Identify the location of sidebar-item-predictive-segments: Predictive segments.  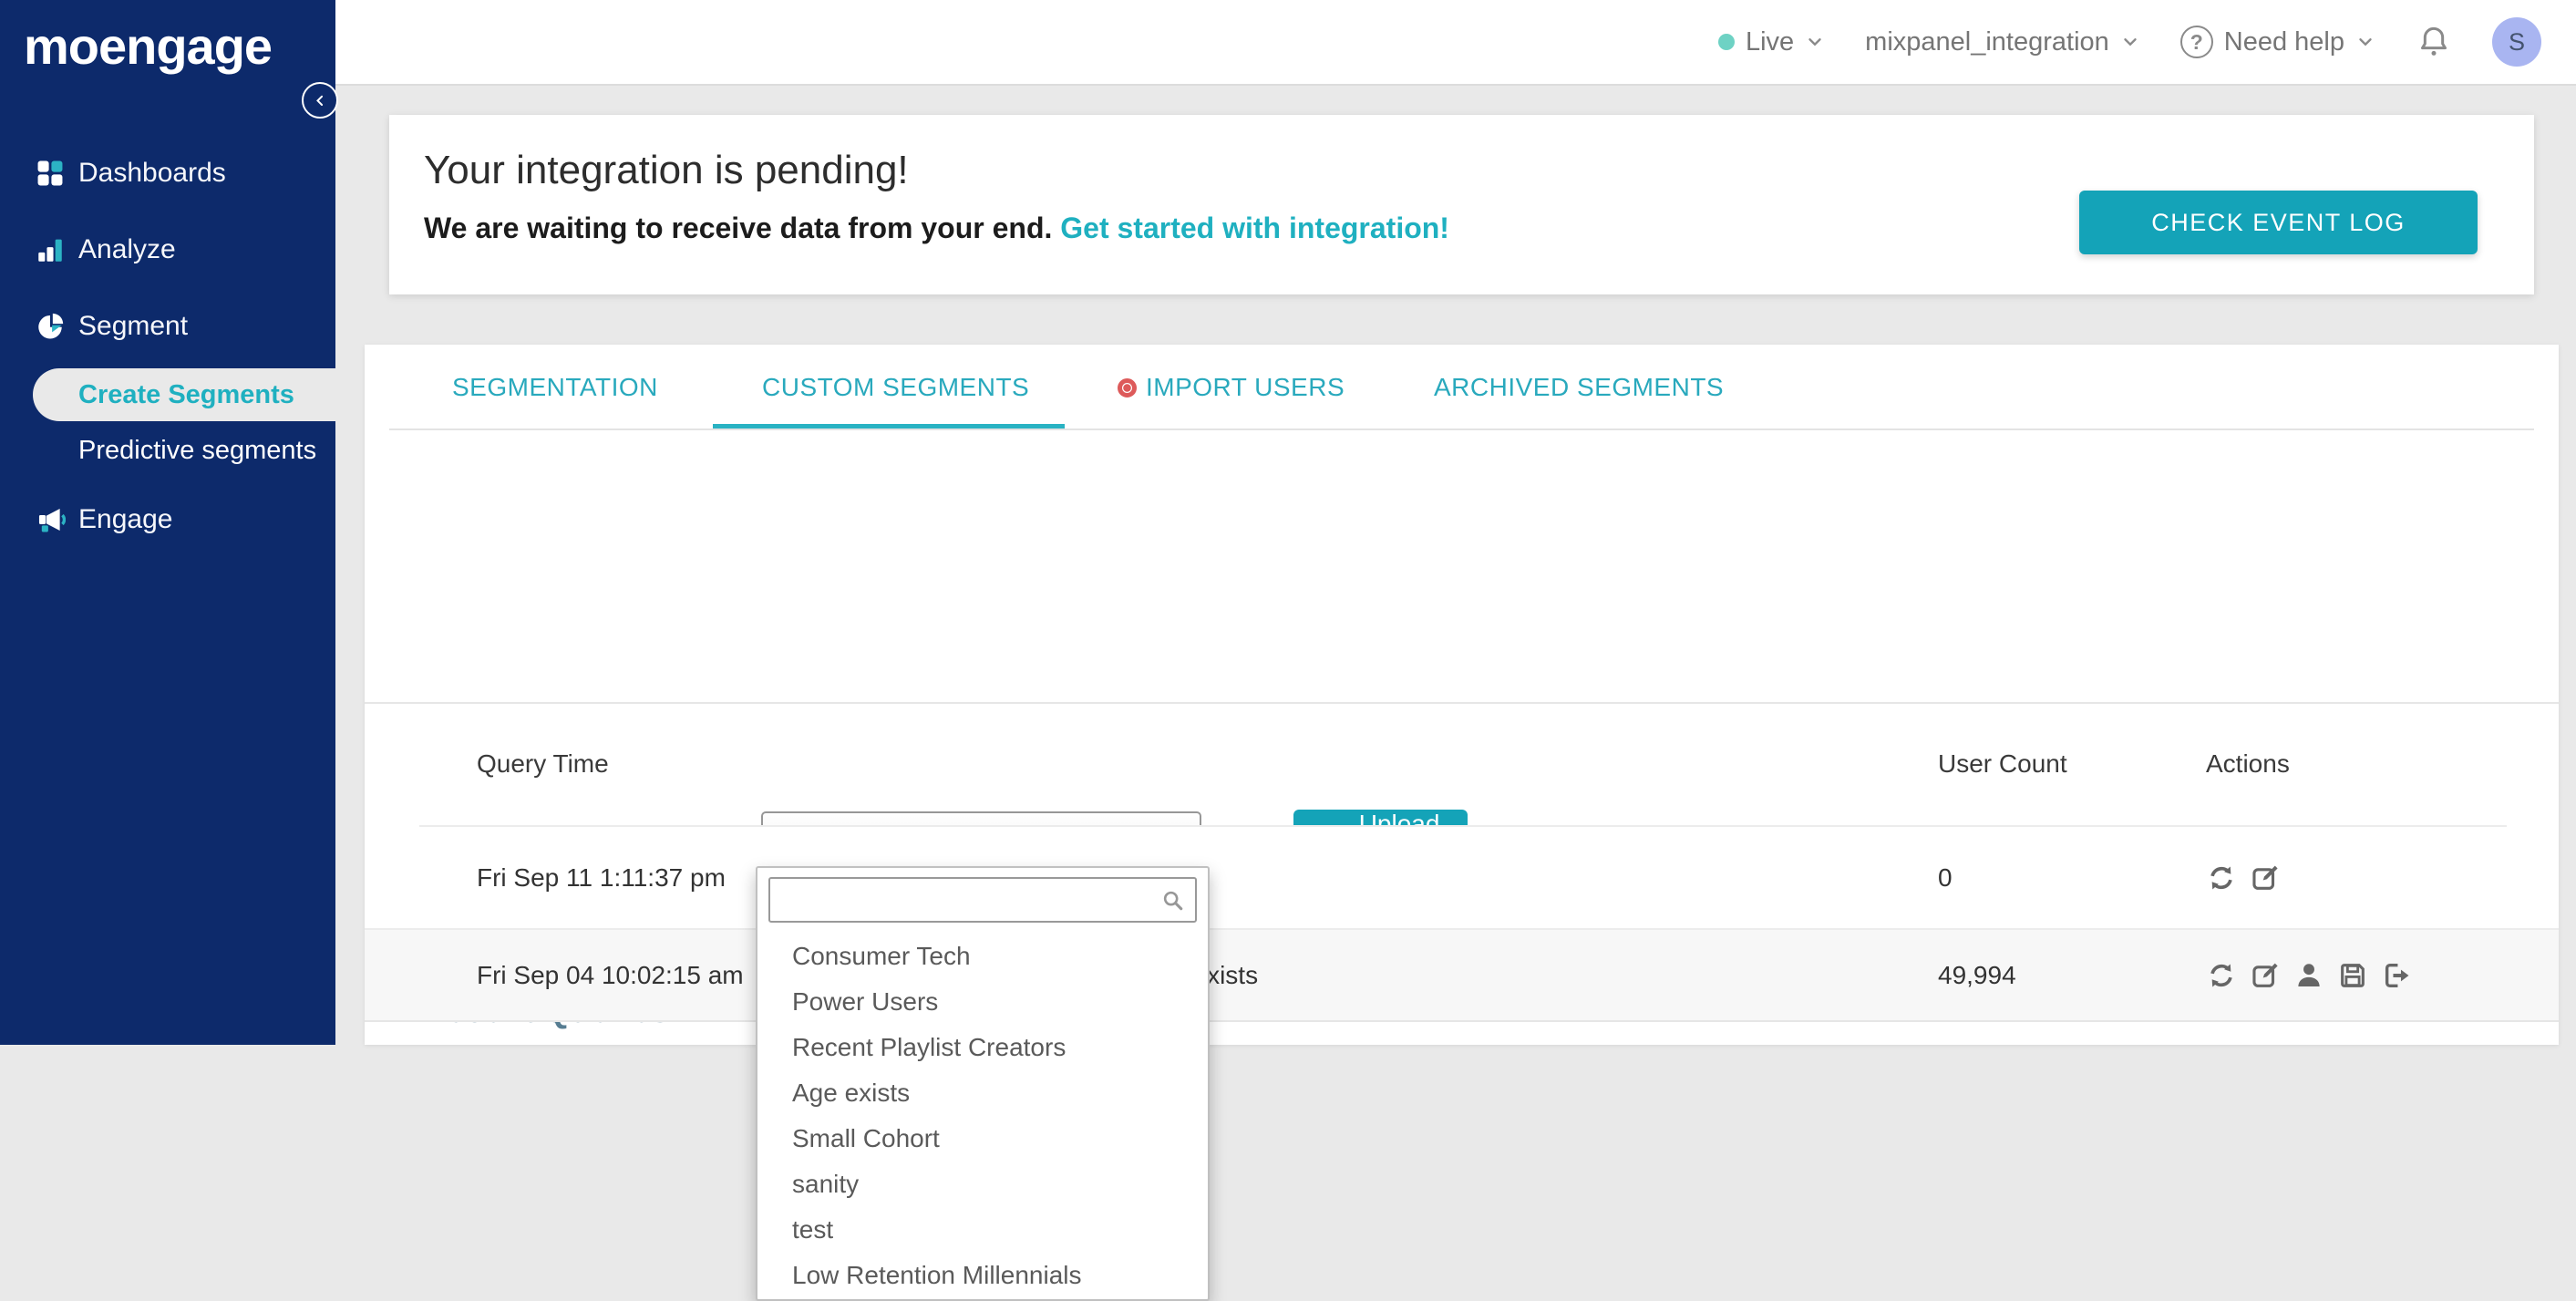
(167, 451).